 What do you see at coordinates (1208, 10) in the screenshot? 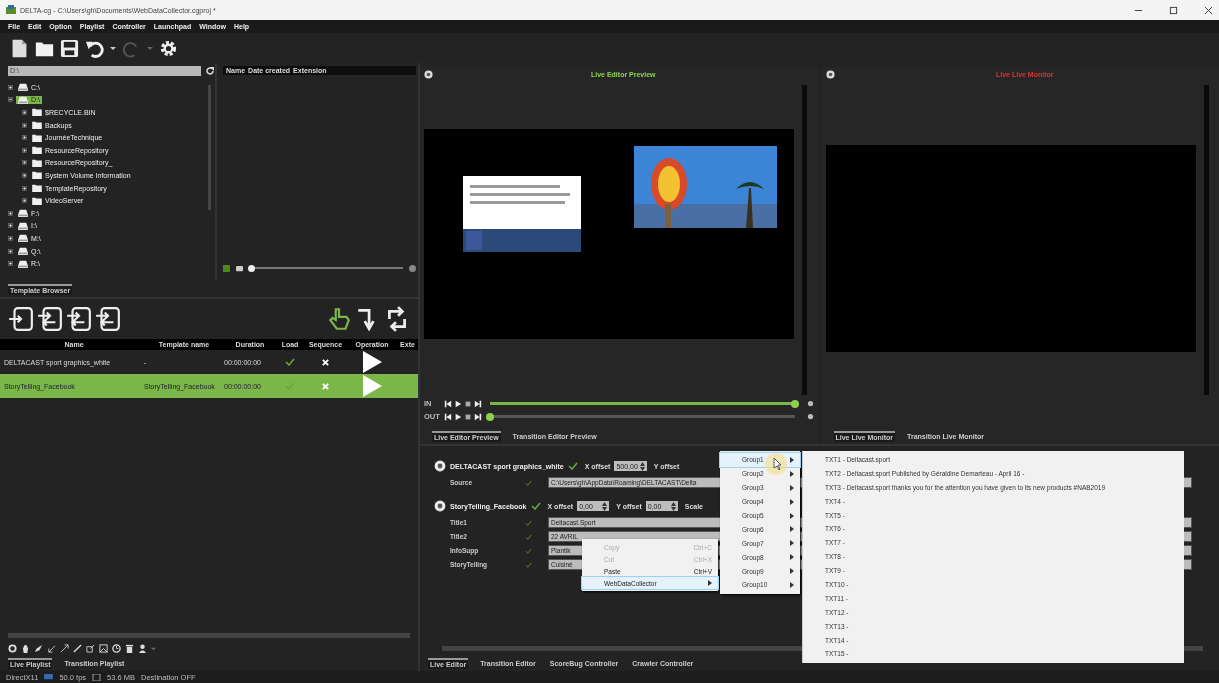
I see `close-icon` at bounding box center [1208, 10].